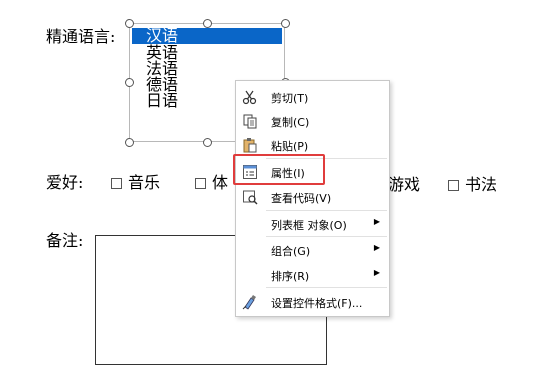 The image size is (550, 365). I want to click on checkbox-label: 游戏, so click(404, 184).